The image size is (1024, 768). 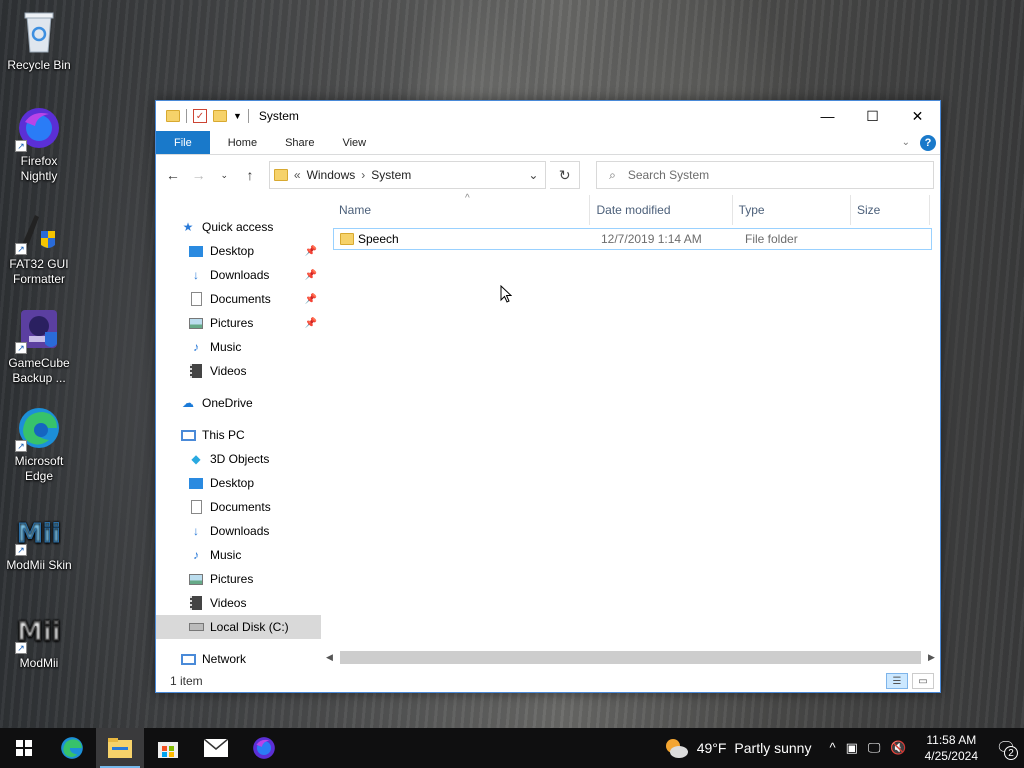 What do you see at coordinates (297, 175) in the screenshot?
I see `breadcrumb-overflow: «` at bounding box center [297, 175].